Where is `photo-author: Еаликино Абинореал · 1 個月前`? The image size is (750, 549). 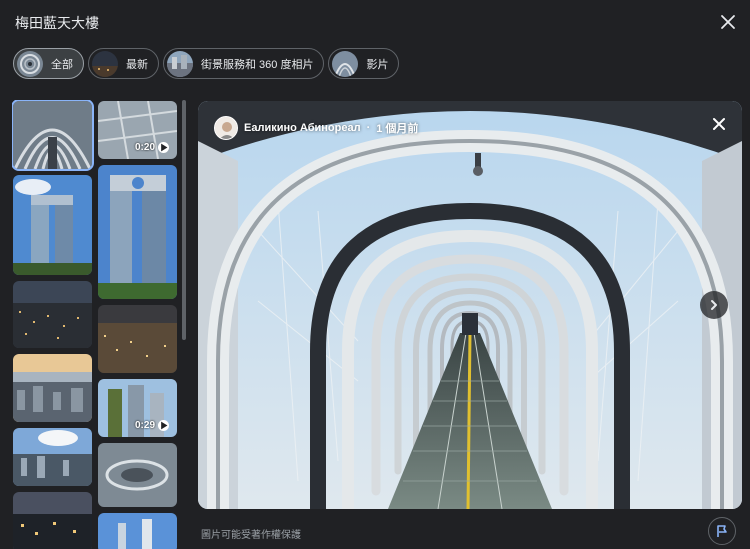
photo-author: Еаликино Абинореал · 1 個月前 is located at coordinates (316, 128).